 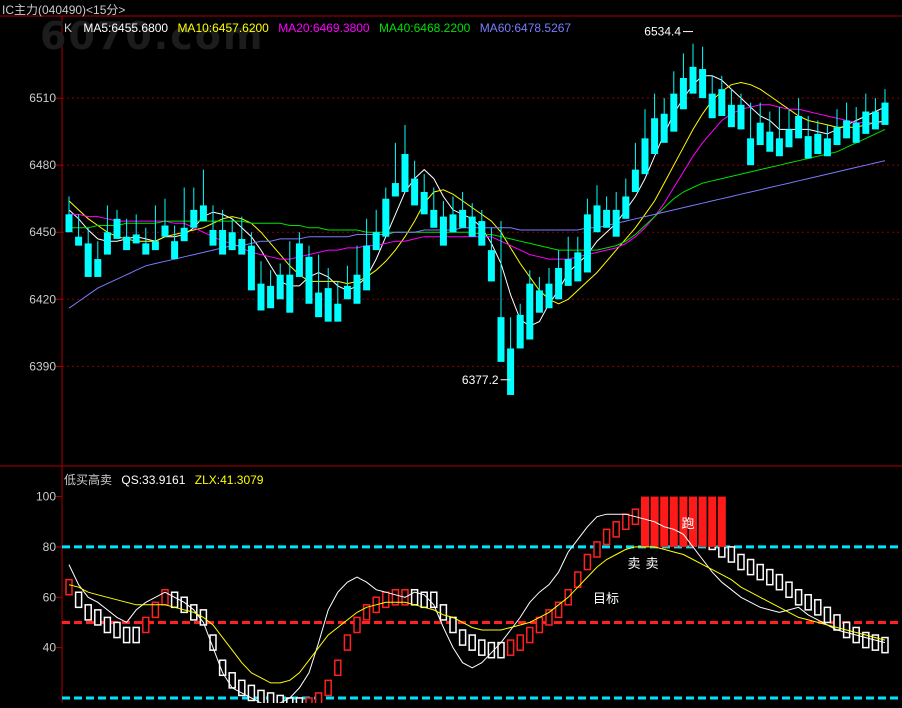 What do you see at coordinates (50, 547) in the screenshot?
I see `indicator-tick-label: 80` at bounding box center [50, 547].